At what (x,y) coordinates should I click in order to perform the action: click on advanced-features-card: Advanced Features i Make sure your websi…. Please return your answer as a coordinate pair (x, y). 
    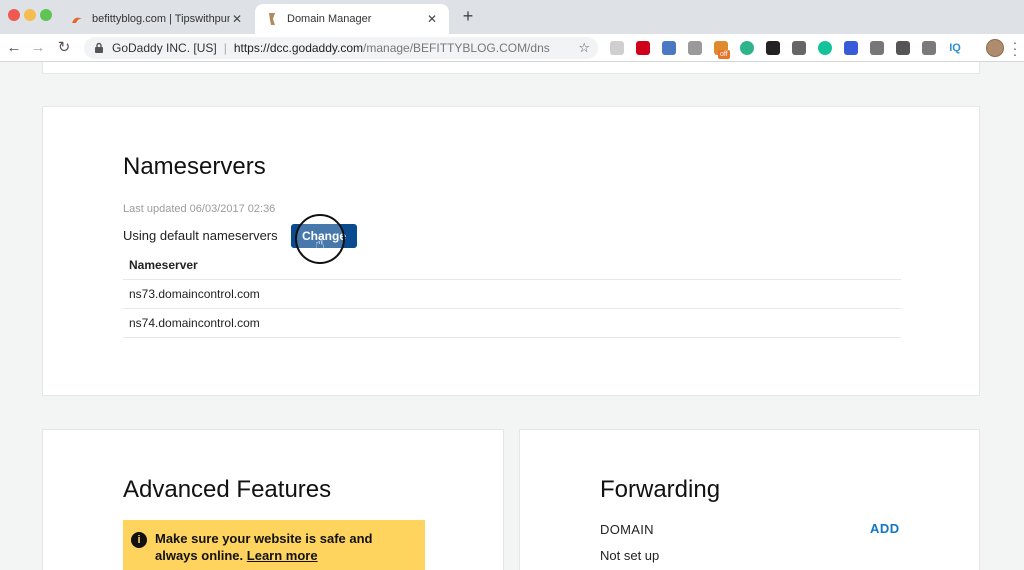
    Looking at the image, I should click on (273, 499).